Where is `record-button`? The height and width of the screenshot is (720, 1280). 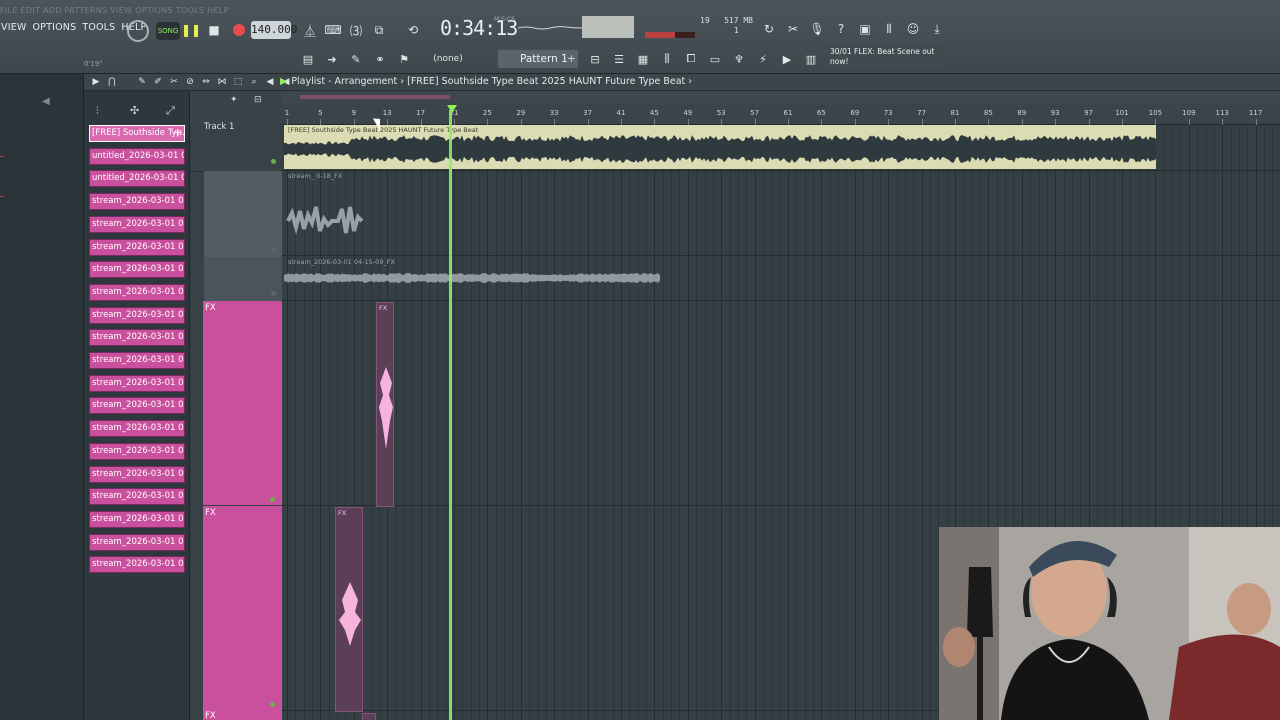 record-button is located at coordinates (239, 30).